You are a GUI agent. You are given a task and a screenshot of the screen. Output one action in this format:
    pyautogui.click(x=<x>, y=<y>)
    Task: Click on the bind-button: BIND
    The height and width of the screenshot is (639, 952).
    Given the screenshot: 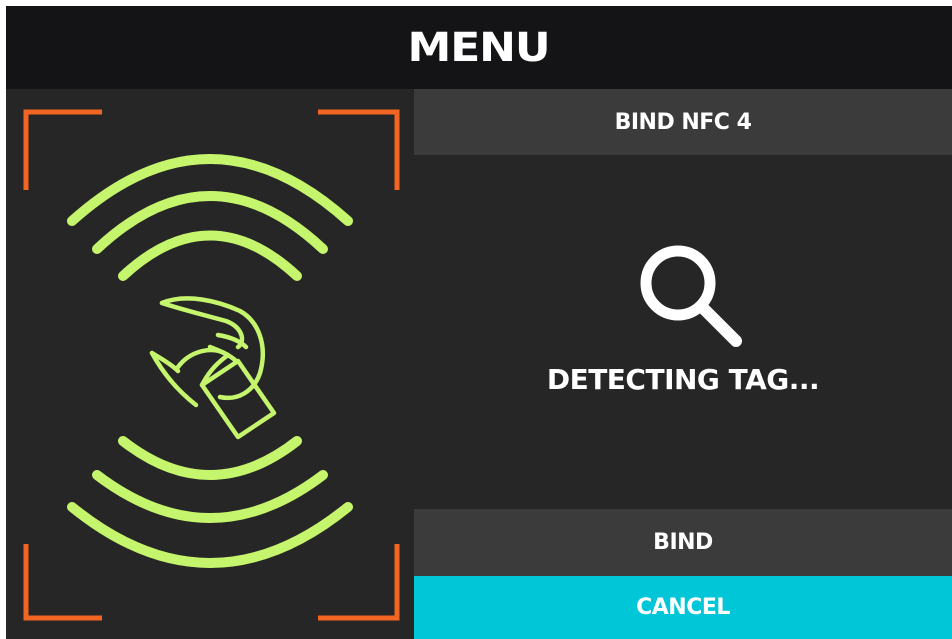 What is the action you would take?
    pyautogui.click(x=683, y=542)
    